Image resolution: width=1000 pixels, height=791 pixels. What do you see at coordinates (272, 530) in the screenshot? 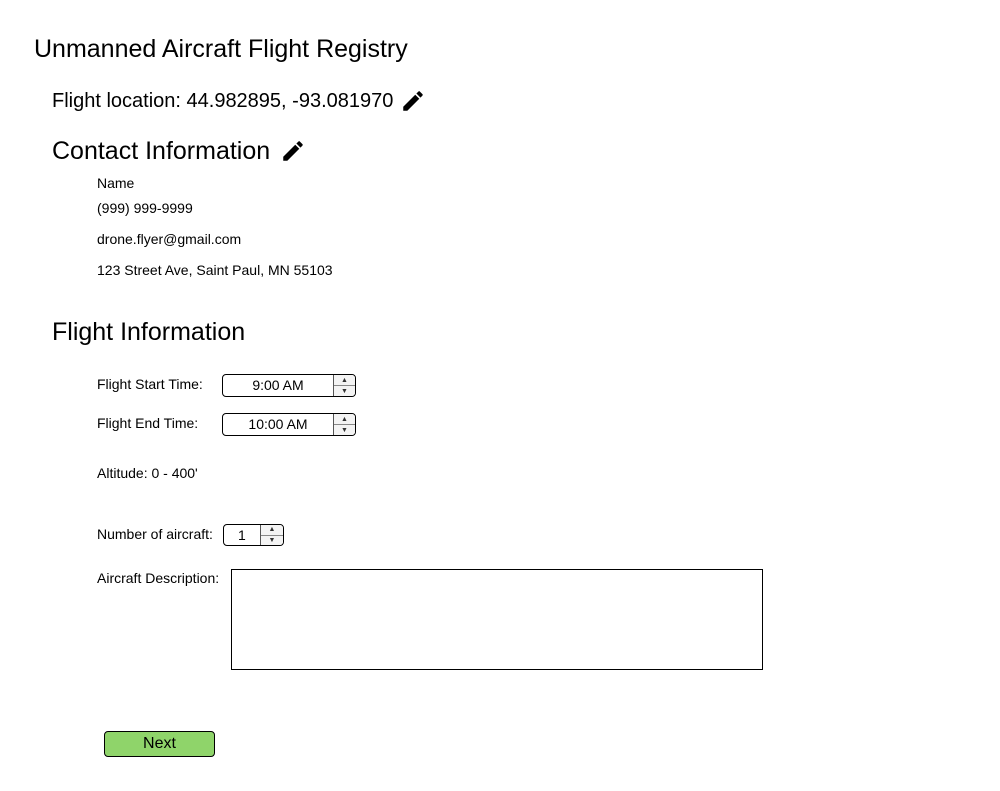
I see `aircraft-count-up-icon: ▲` at bounding box center [272, 530].